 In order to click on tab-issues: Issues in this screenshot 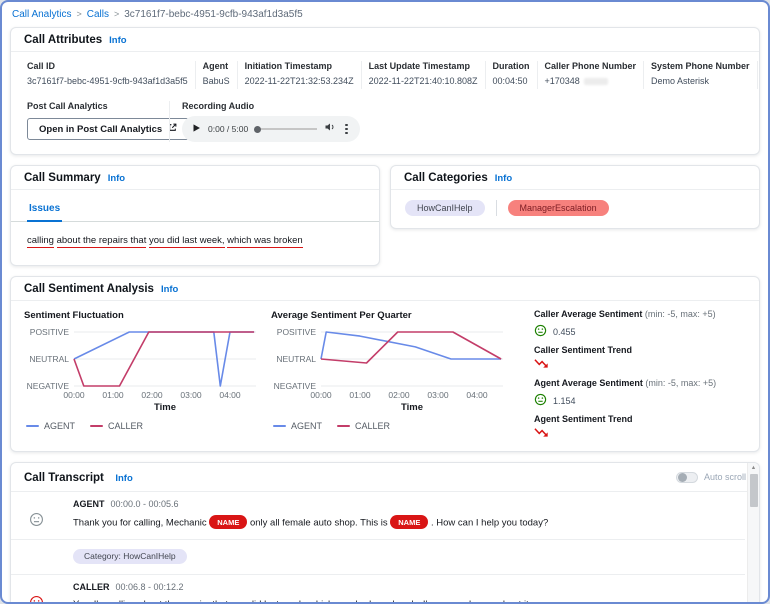, I will do `click(45, 212)`.